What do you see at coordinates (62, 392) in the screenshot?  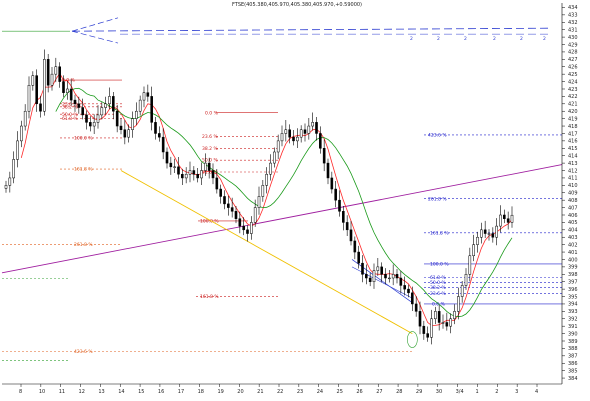 I see `x-tick-label: 11` at bounding box center [62, 392].